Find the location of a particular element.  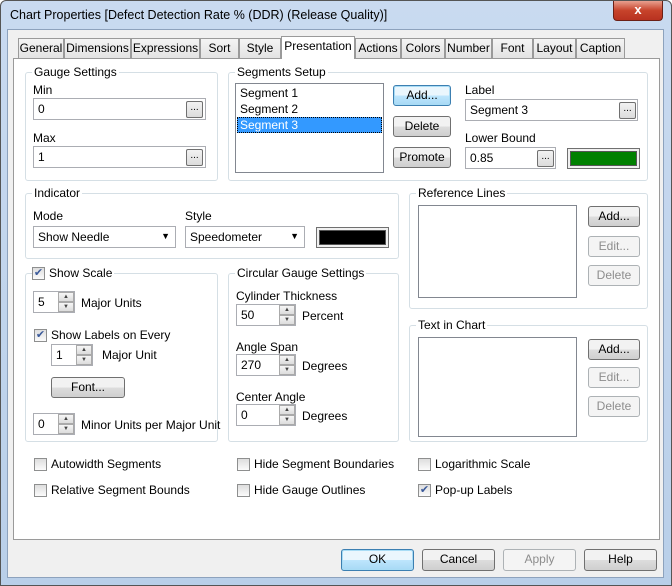

delete-reference-line-button: Delete is located at coordinates (614, 275).